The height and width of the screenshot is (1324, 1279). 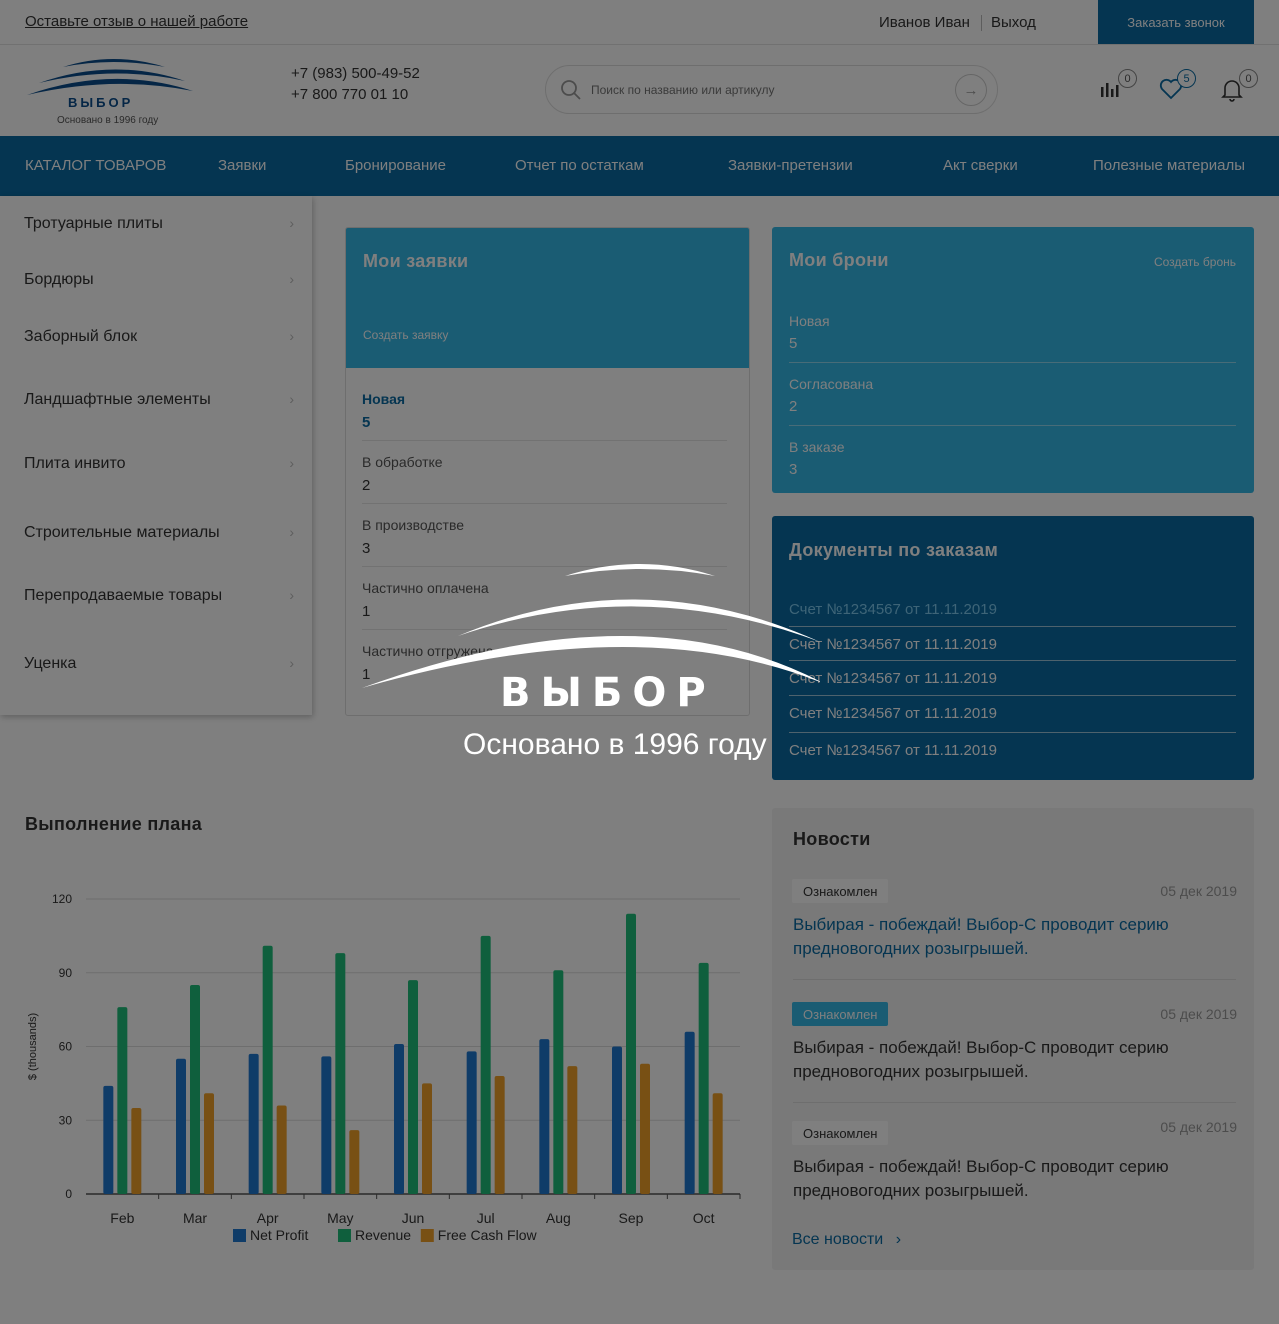 I want to click on logo-arcs-icon, so click(x=593, y=626).